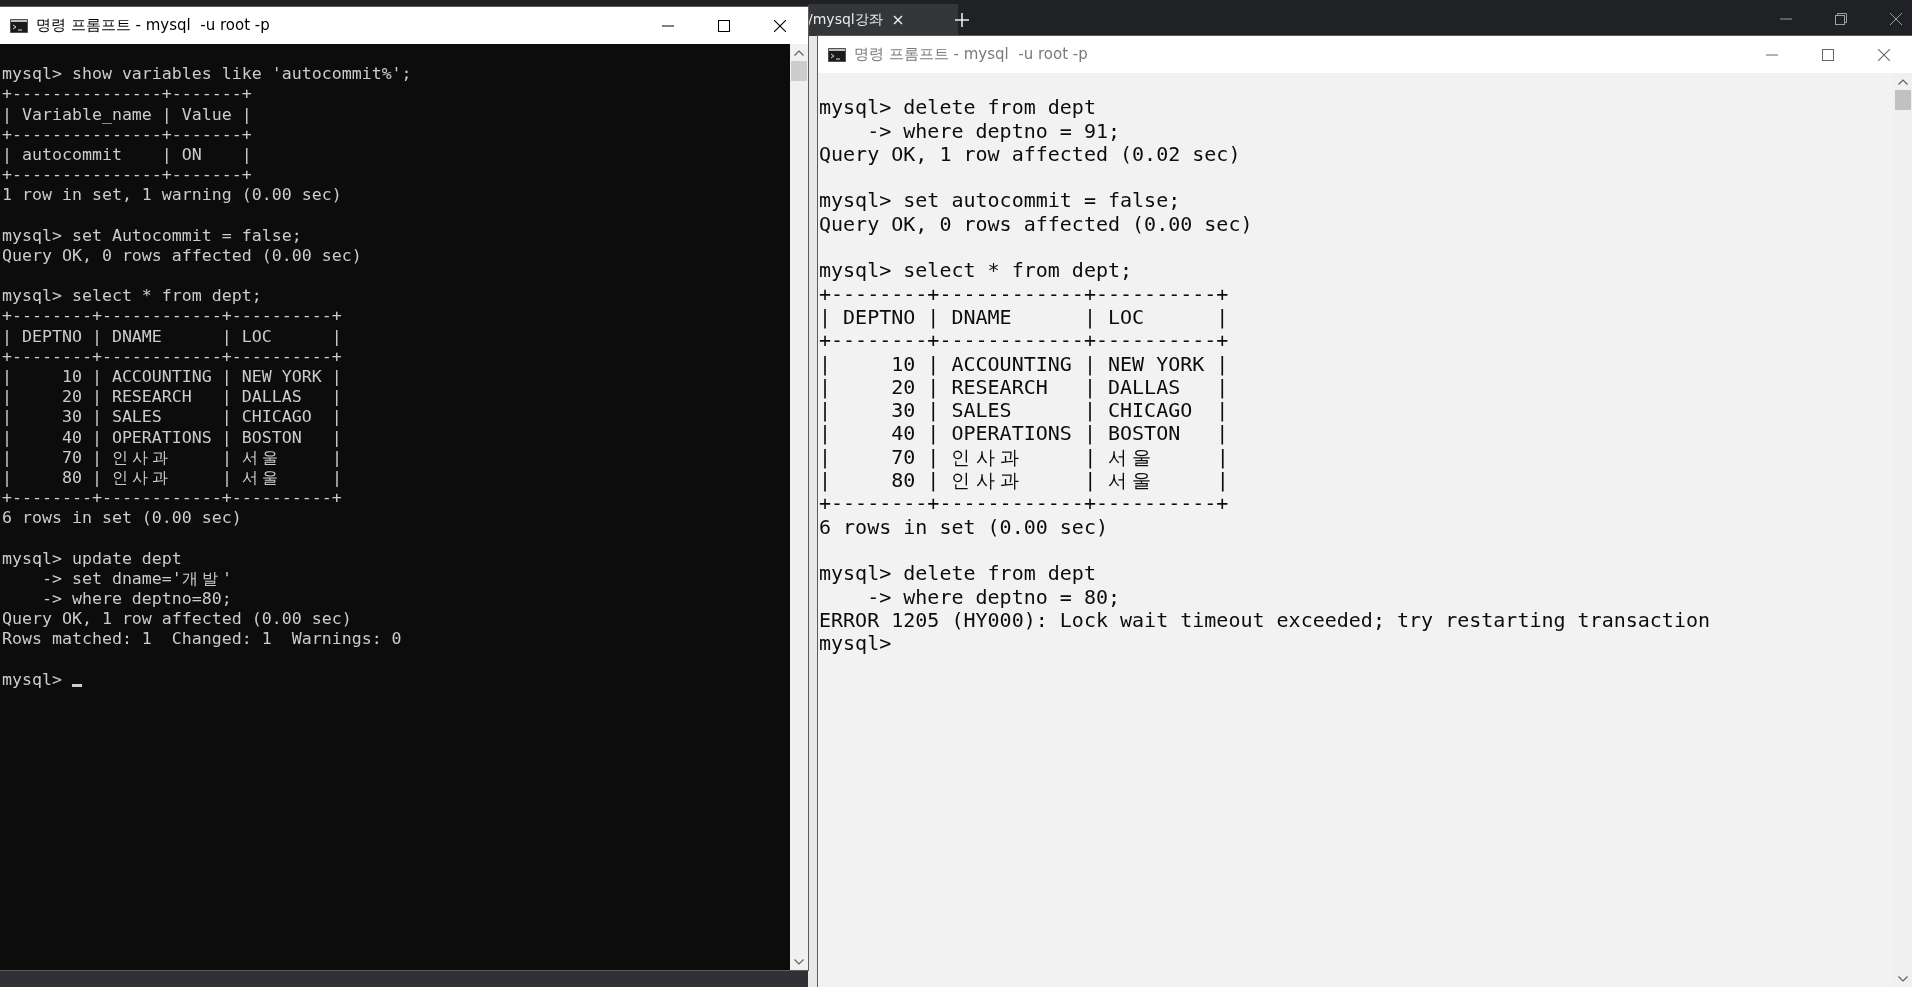  What do you see at coordinates (1265, 620) in the screenshot?
I see `console-line: ERROR 1205 (HY000): Lock wait timeout exceeded; try restarting transaction` at bounding box center [1265, 620].